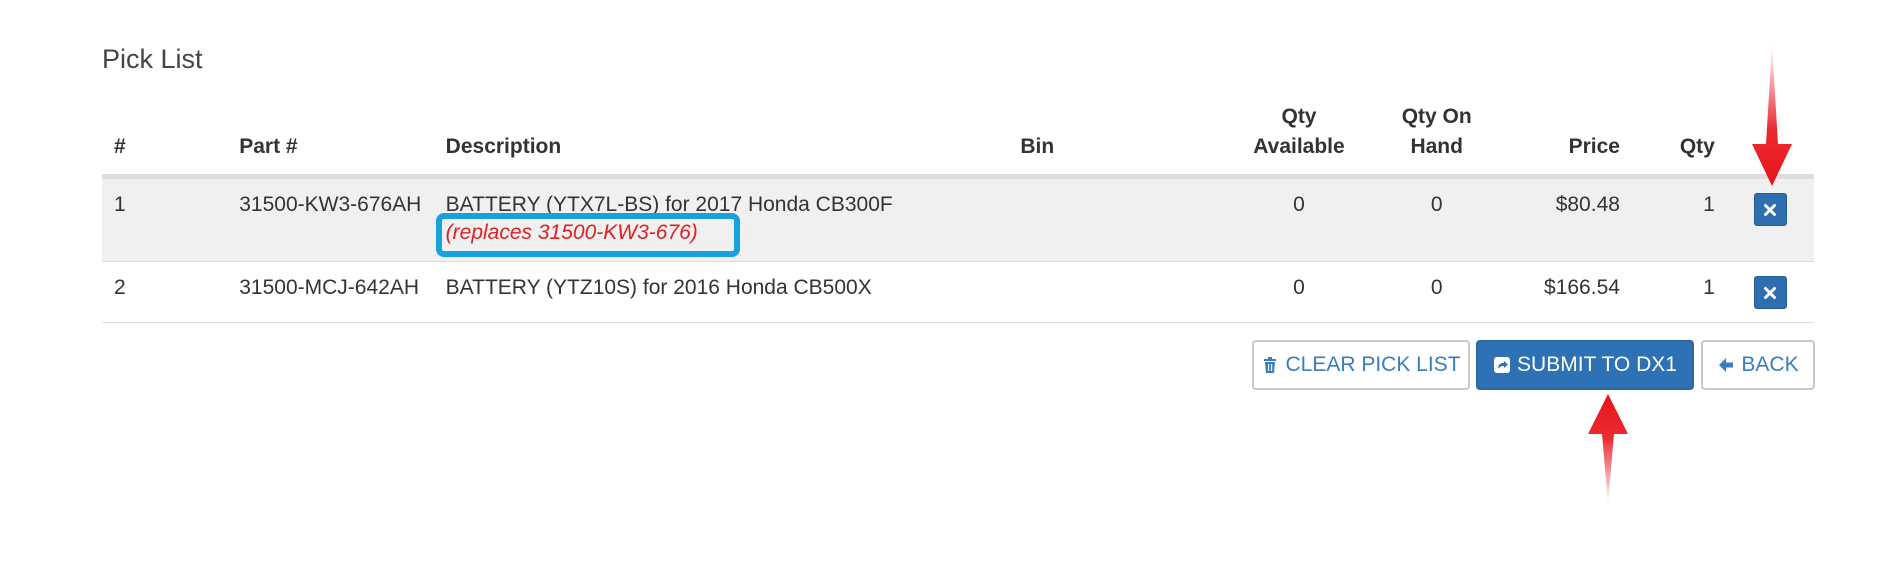 The height and width of the screenshot is (572, 1896). I want to click on submit-to-dx1-button: SUBMIT TO DX1, so click(1585, 365).